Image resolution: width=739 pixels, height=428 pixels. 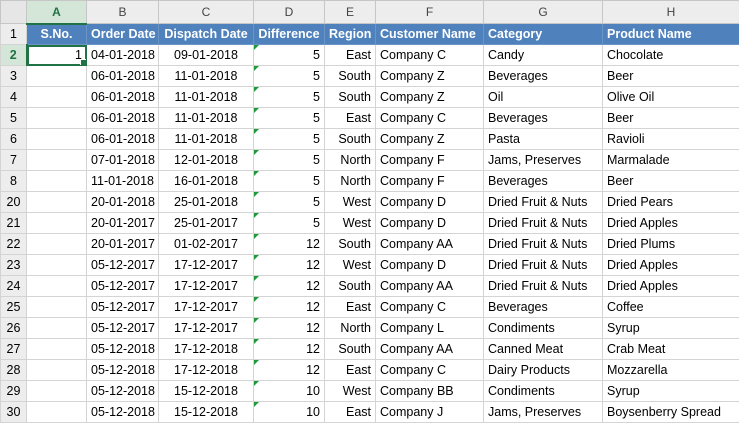 I want to click on cell-category: Dried Fruit & Nuts, so click(x=543, y=265).